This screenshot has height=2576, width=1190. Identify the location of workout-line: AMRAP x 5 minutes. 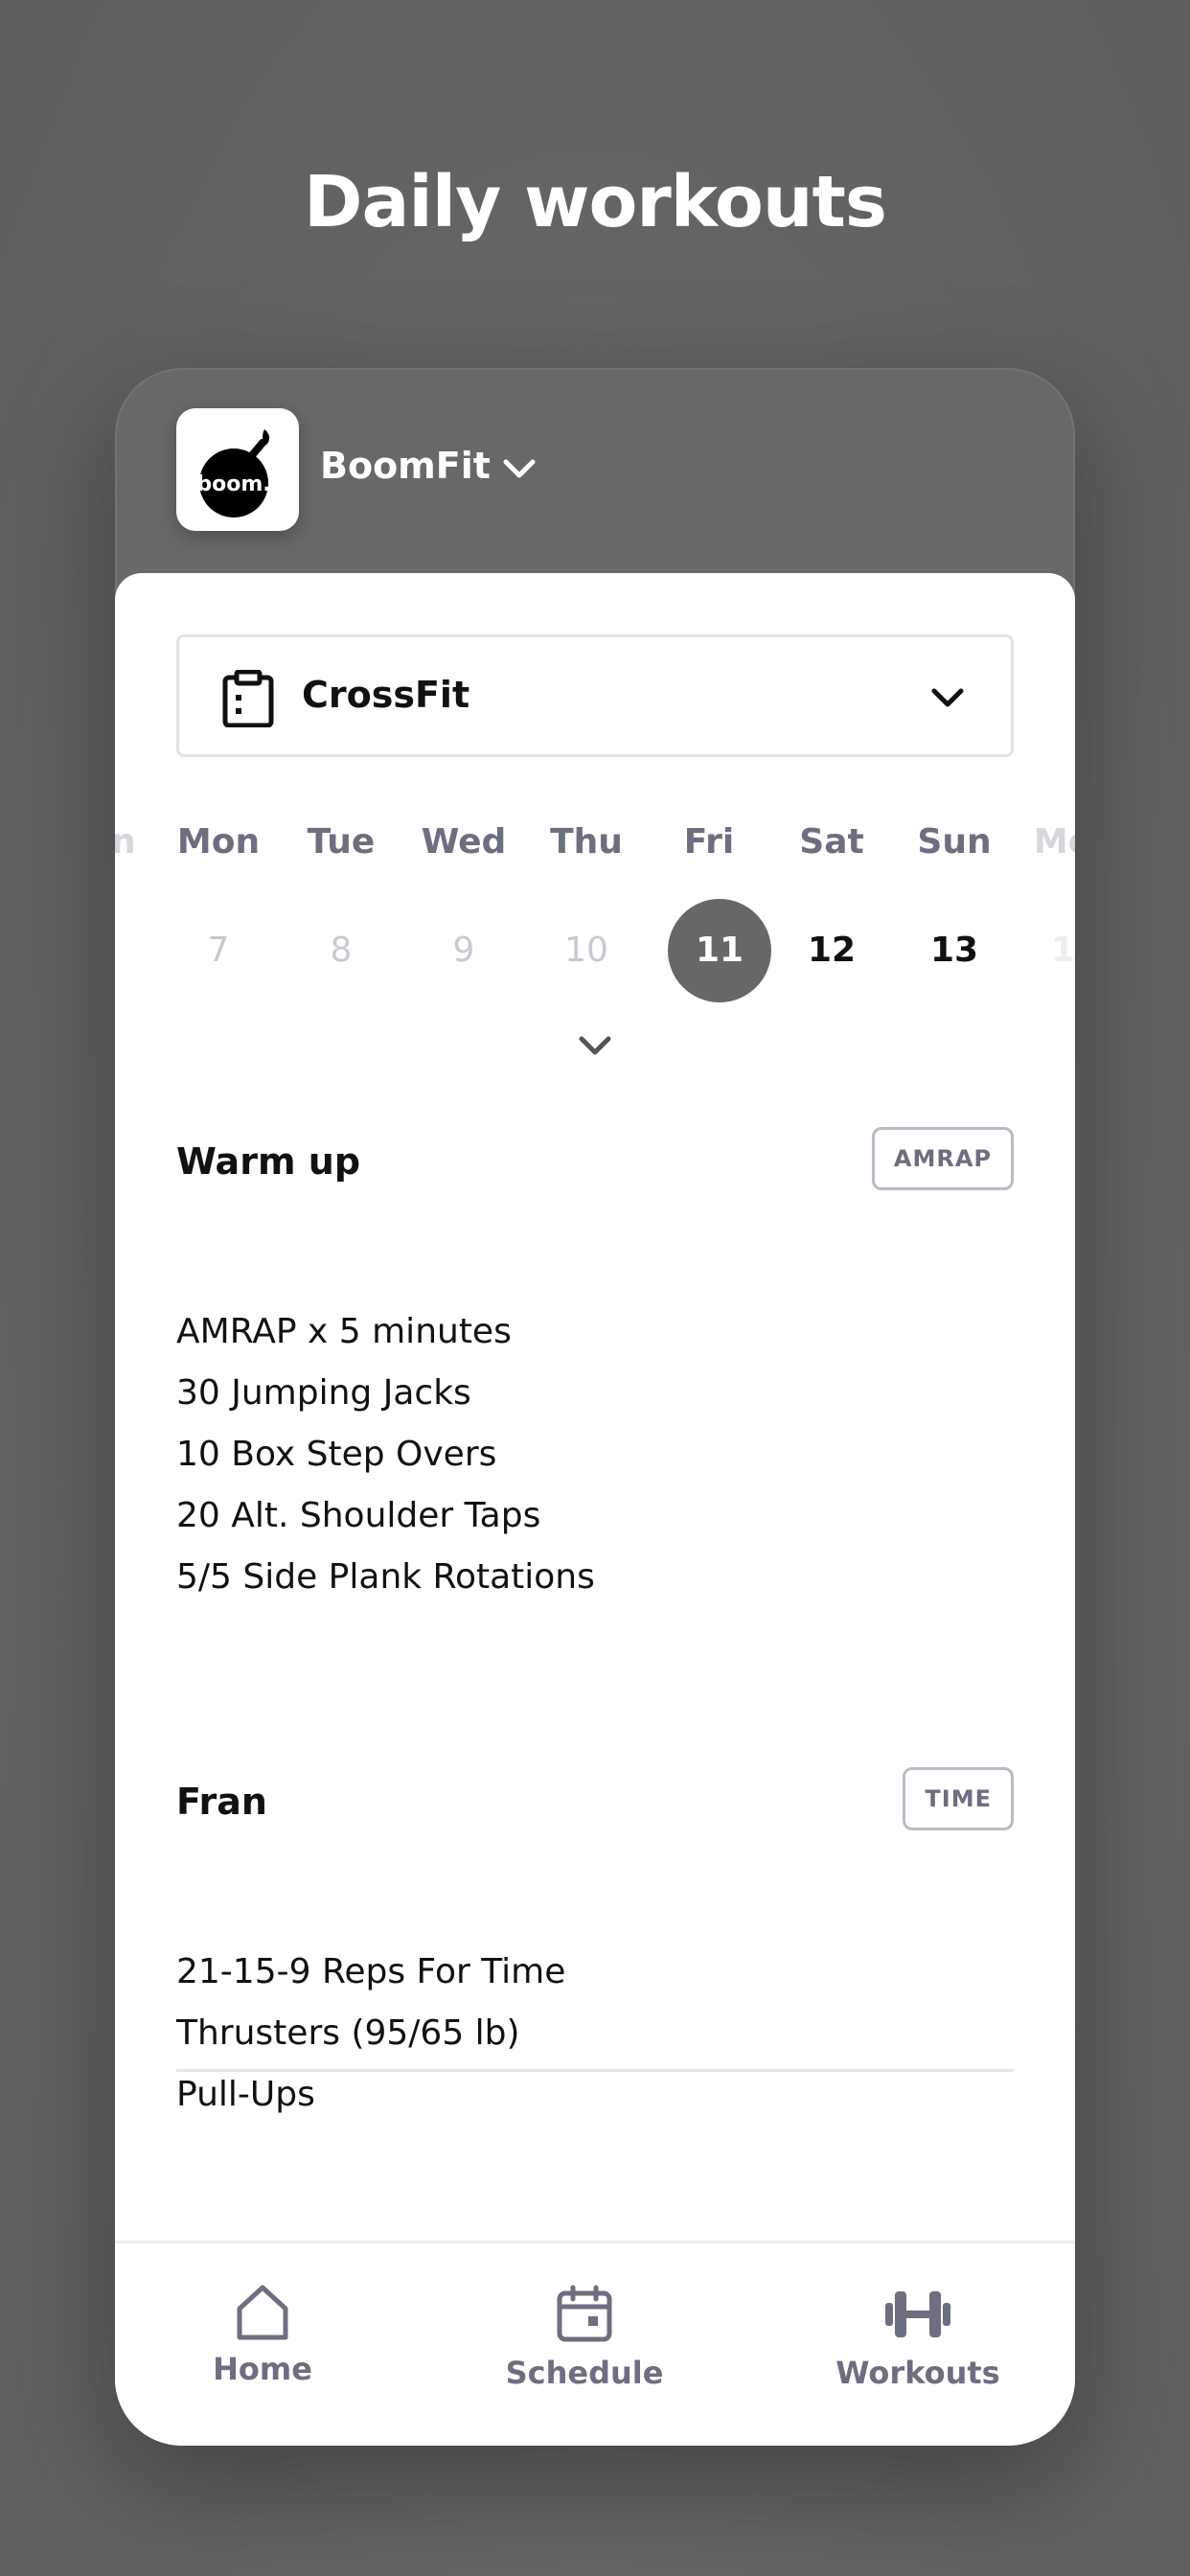
(344, 1331).